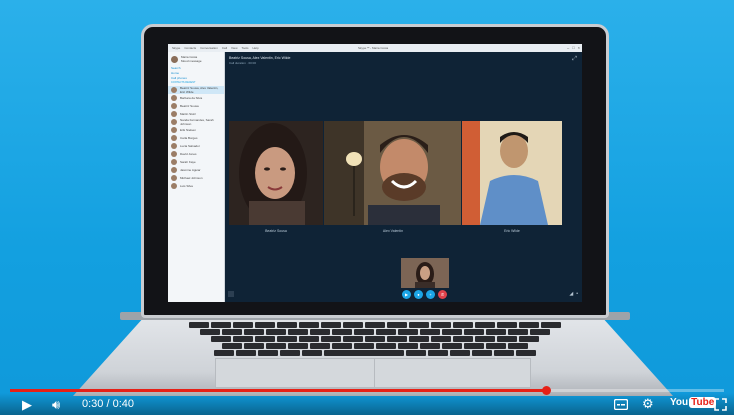 This screenshot has width=734, height=415. I want to click on menu-item-skype: Skype, so click(176, 48).